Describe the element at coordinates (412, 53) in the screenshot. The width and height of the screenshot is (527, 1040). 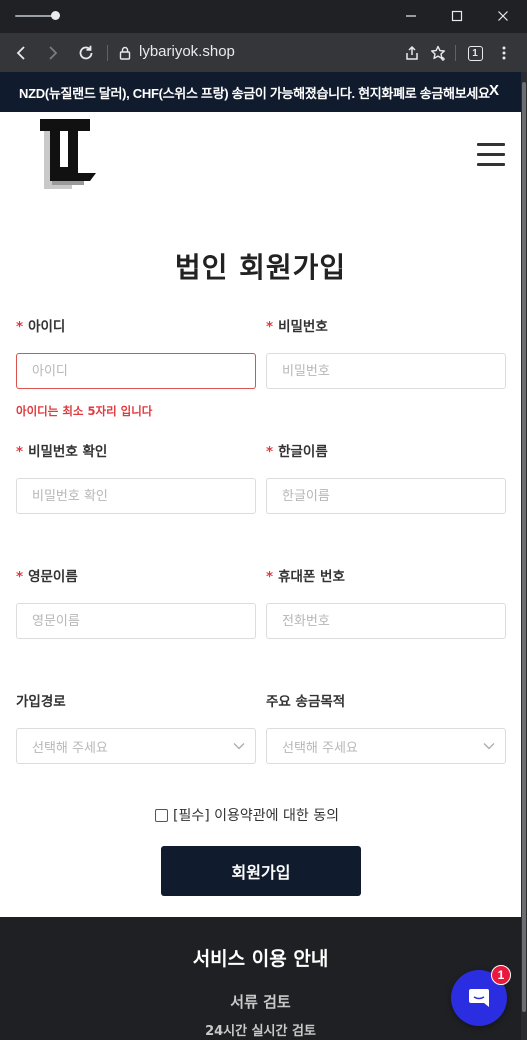
I see `share-icon` at that location.